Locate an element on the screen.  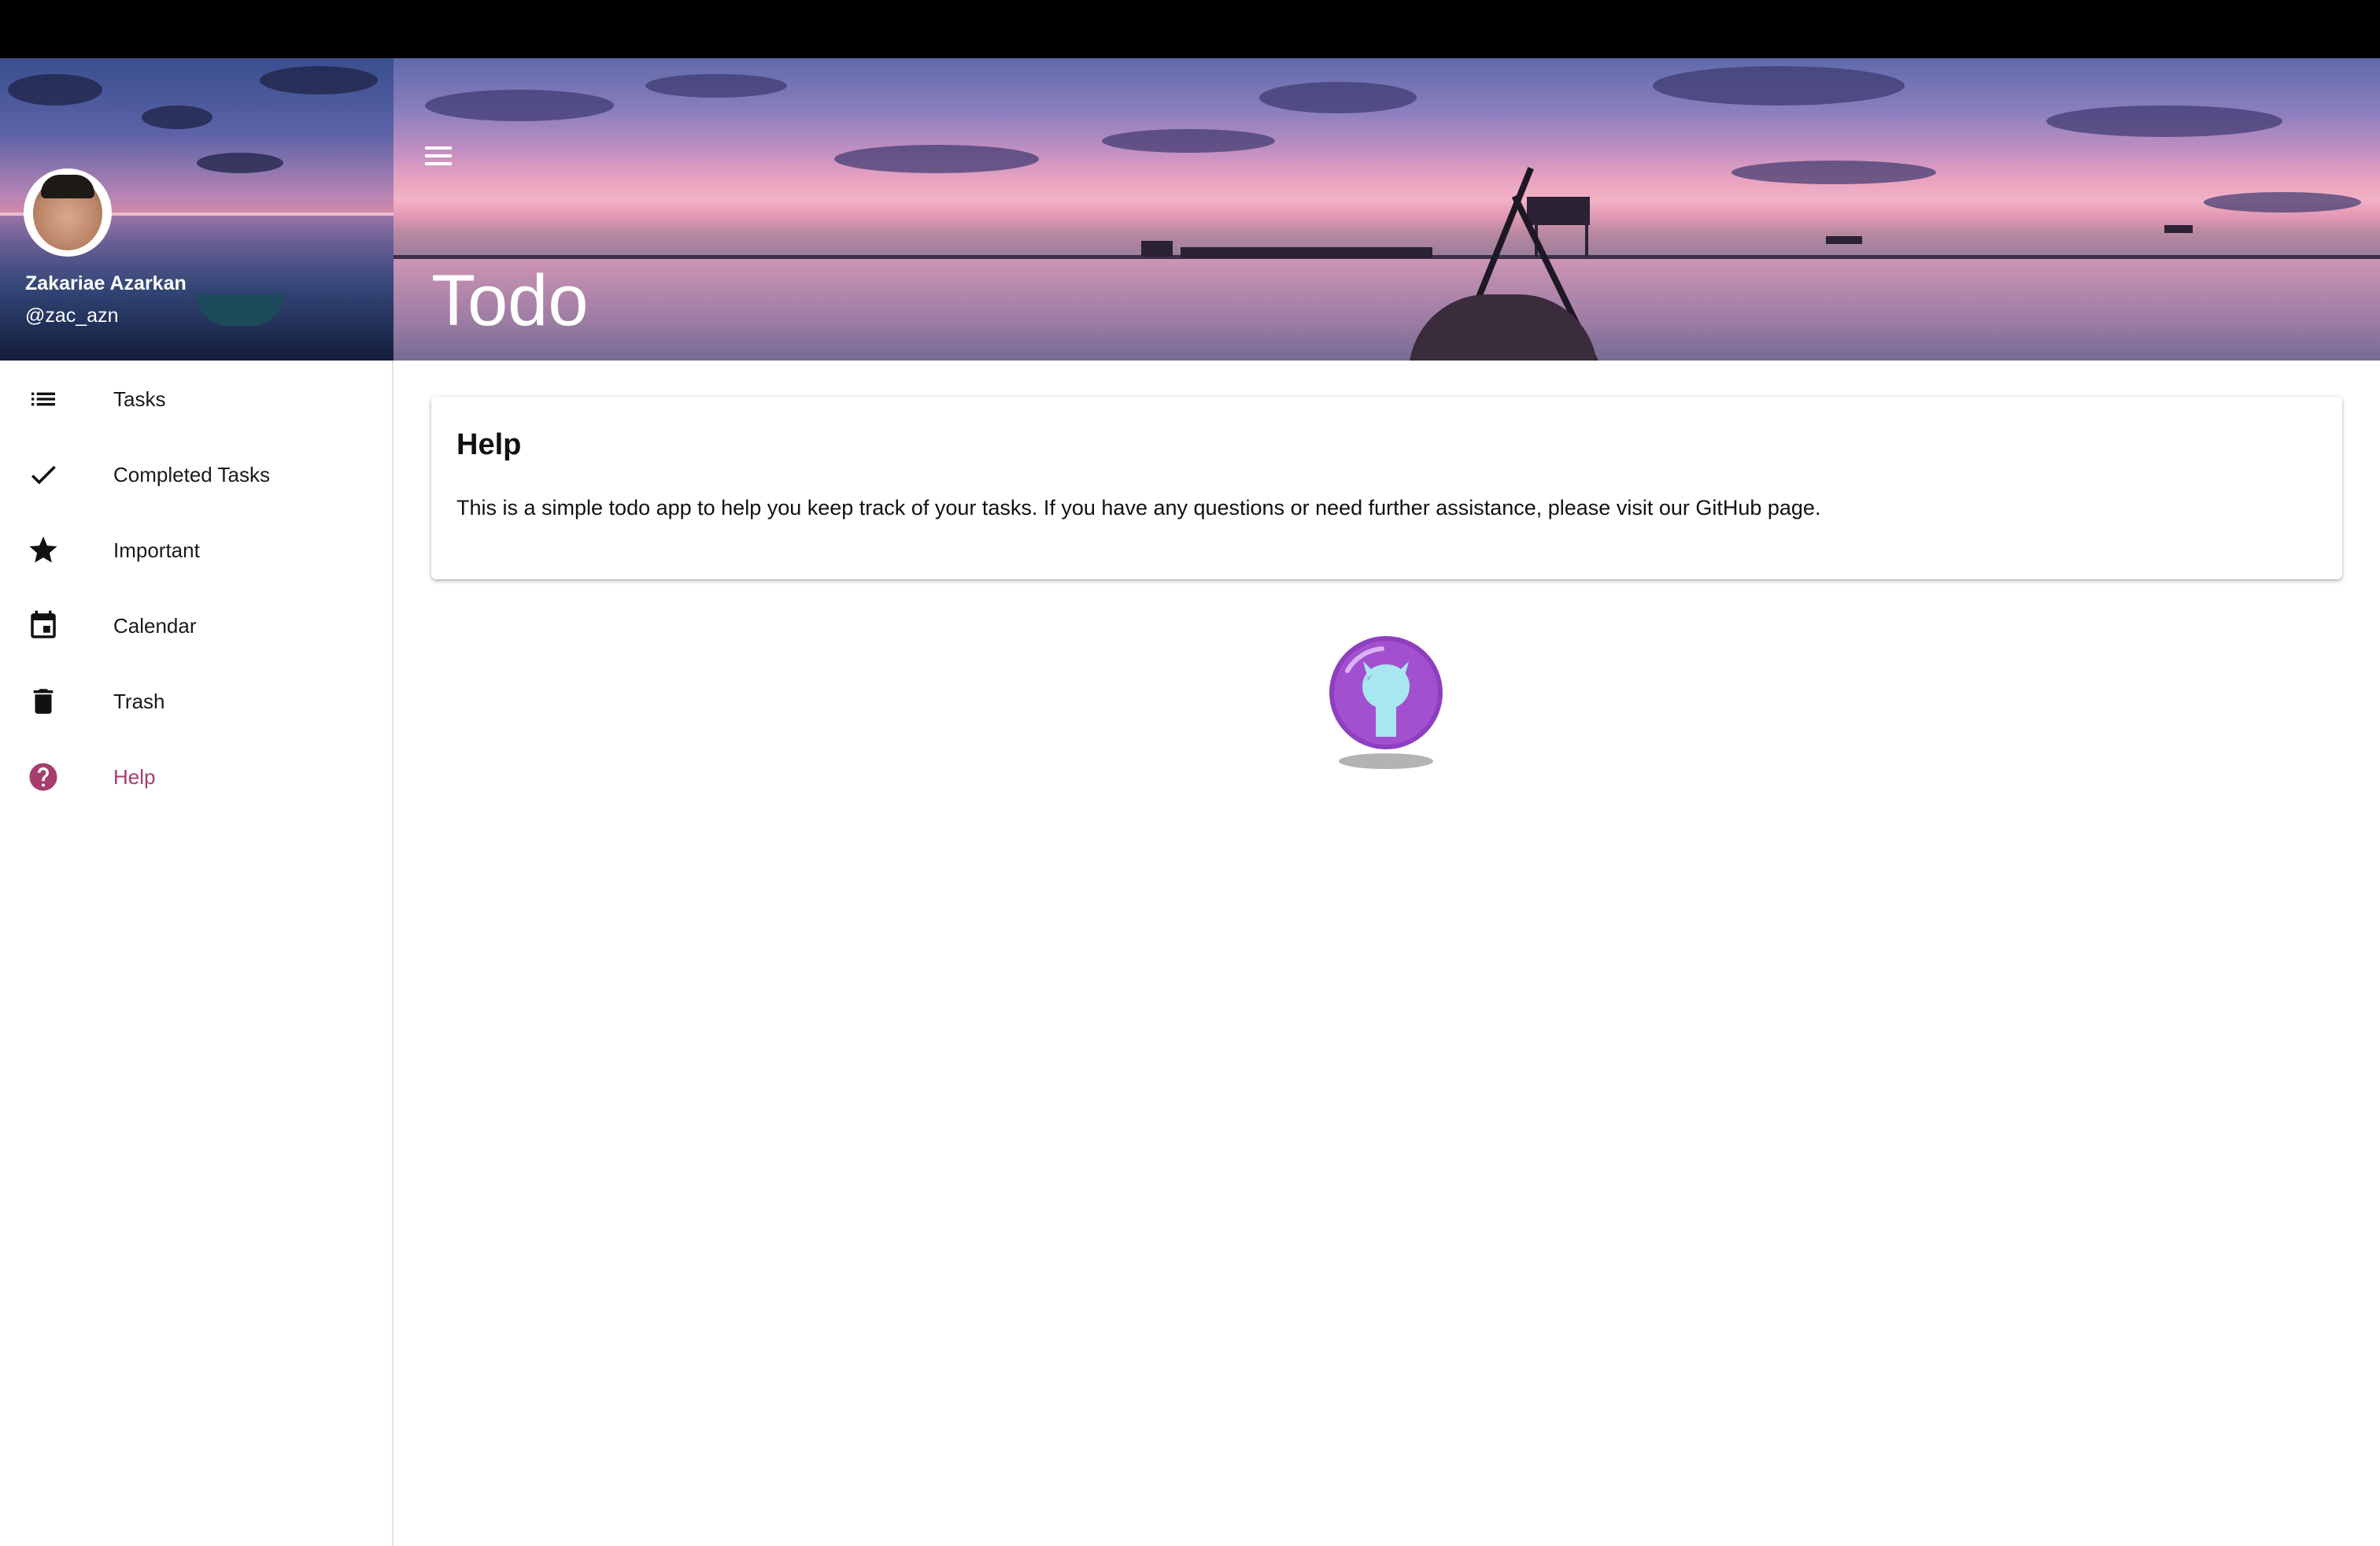
check-icon is located at coordinates (43, 474).